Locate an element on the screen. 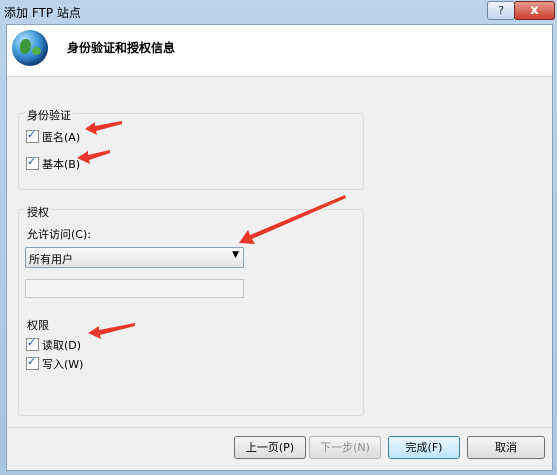  authentication-group-label: 身份验证 is located at coordinates (49, 115).